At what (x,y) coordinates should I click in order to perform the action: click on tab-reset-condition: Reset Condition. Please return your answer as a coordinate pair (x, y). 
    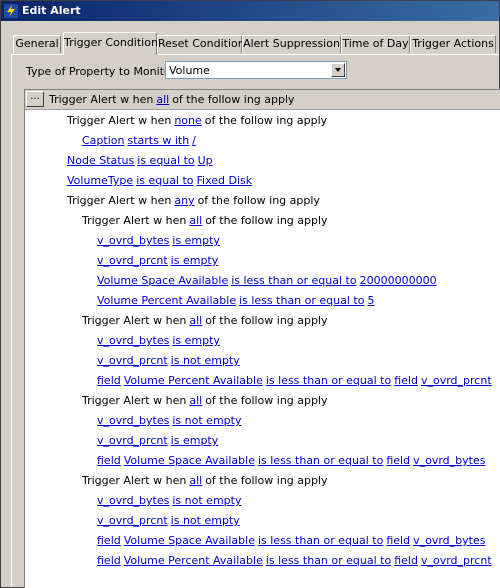
    Looking at the image, I should click on (201, 44).